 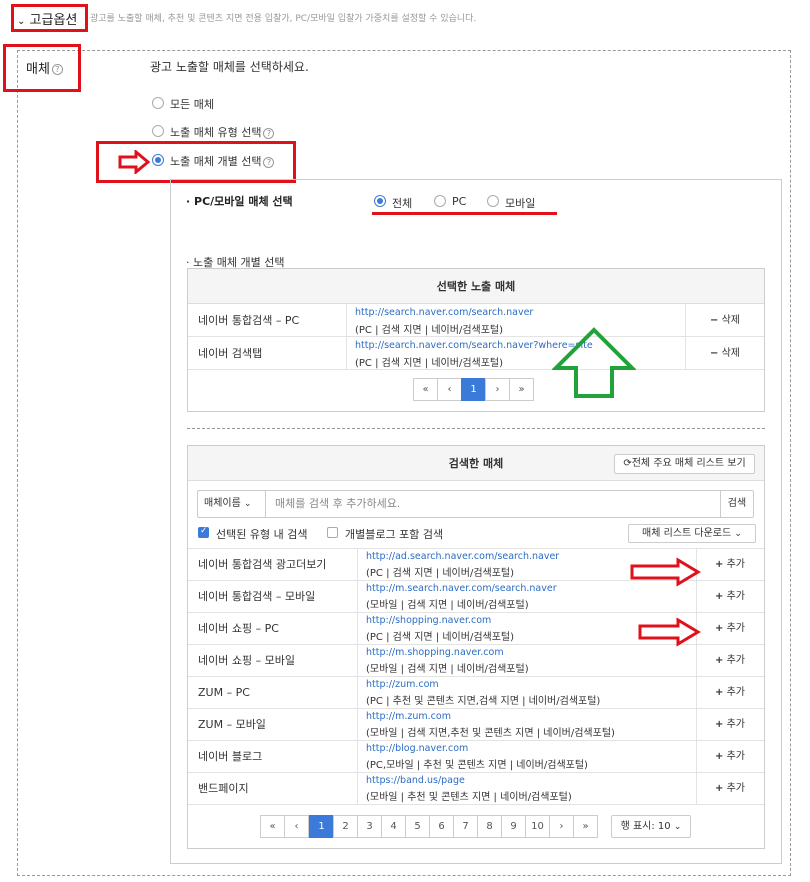 What do you see at coordinates (224, 692) in the screenshot?
I see `media-name: ZUM – PC` at bounding box center [224, 692].